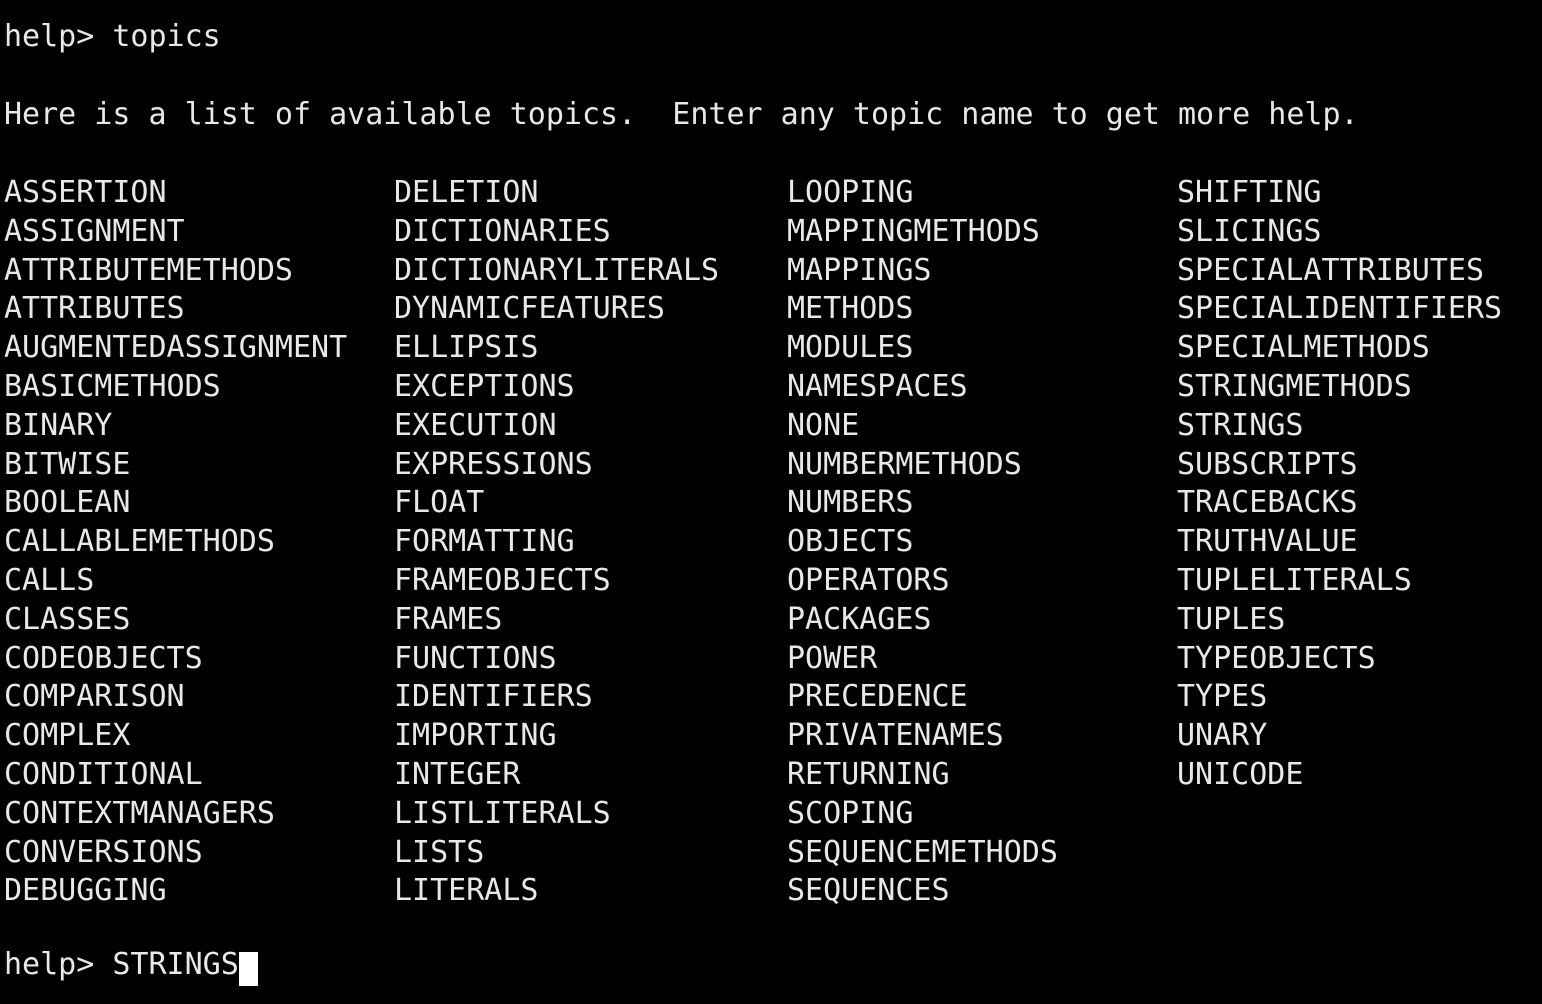 The height and width of the screenshot is (1004, 1542). What do you see at coordinates (850, 309) in the screenshot?
I see `topic-item: METHODS` at bounding box center [850, 309].